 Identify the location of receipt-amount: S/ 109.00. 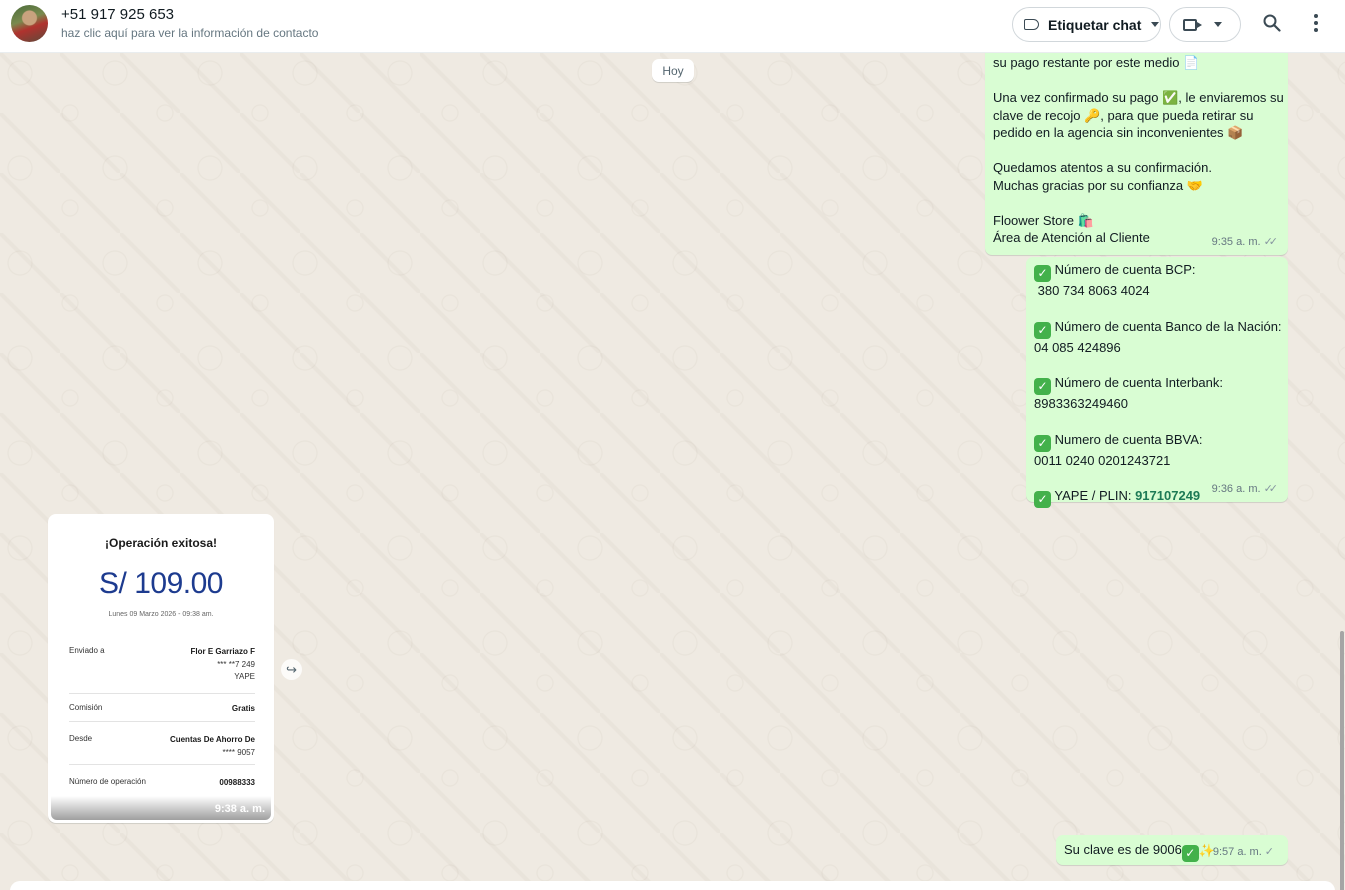
(161, 583).